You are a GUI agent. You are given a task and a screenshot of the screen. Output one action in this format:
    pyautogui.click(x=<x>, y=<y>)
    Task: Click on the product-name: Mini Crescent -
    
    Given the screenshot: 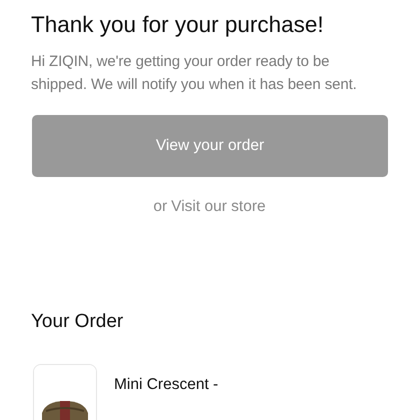 What is the action you would take?
    pyautogui.click(x=166, y=385)
    